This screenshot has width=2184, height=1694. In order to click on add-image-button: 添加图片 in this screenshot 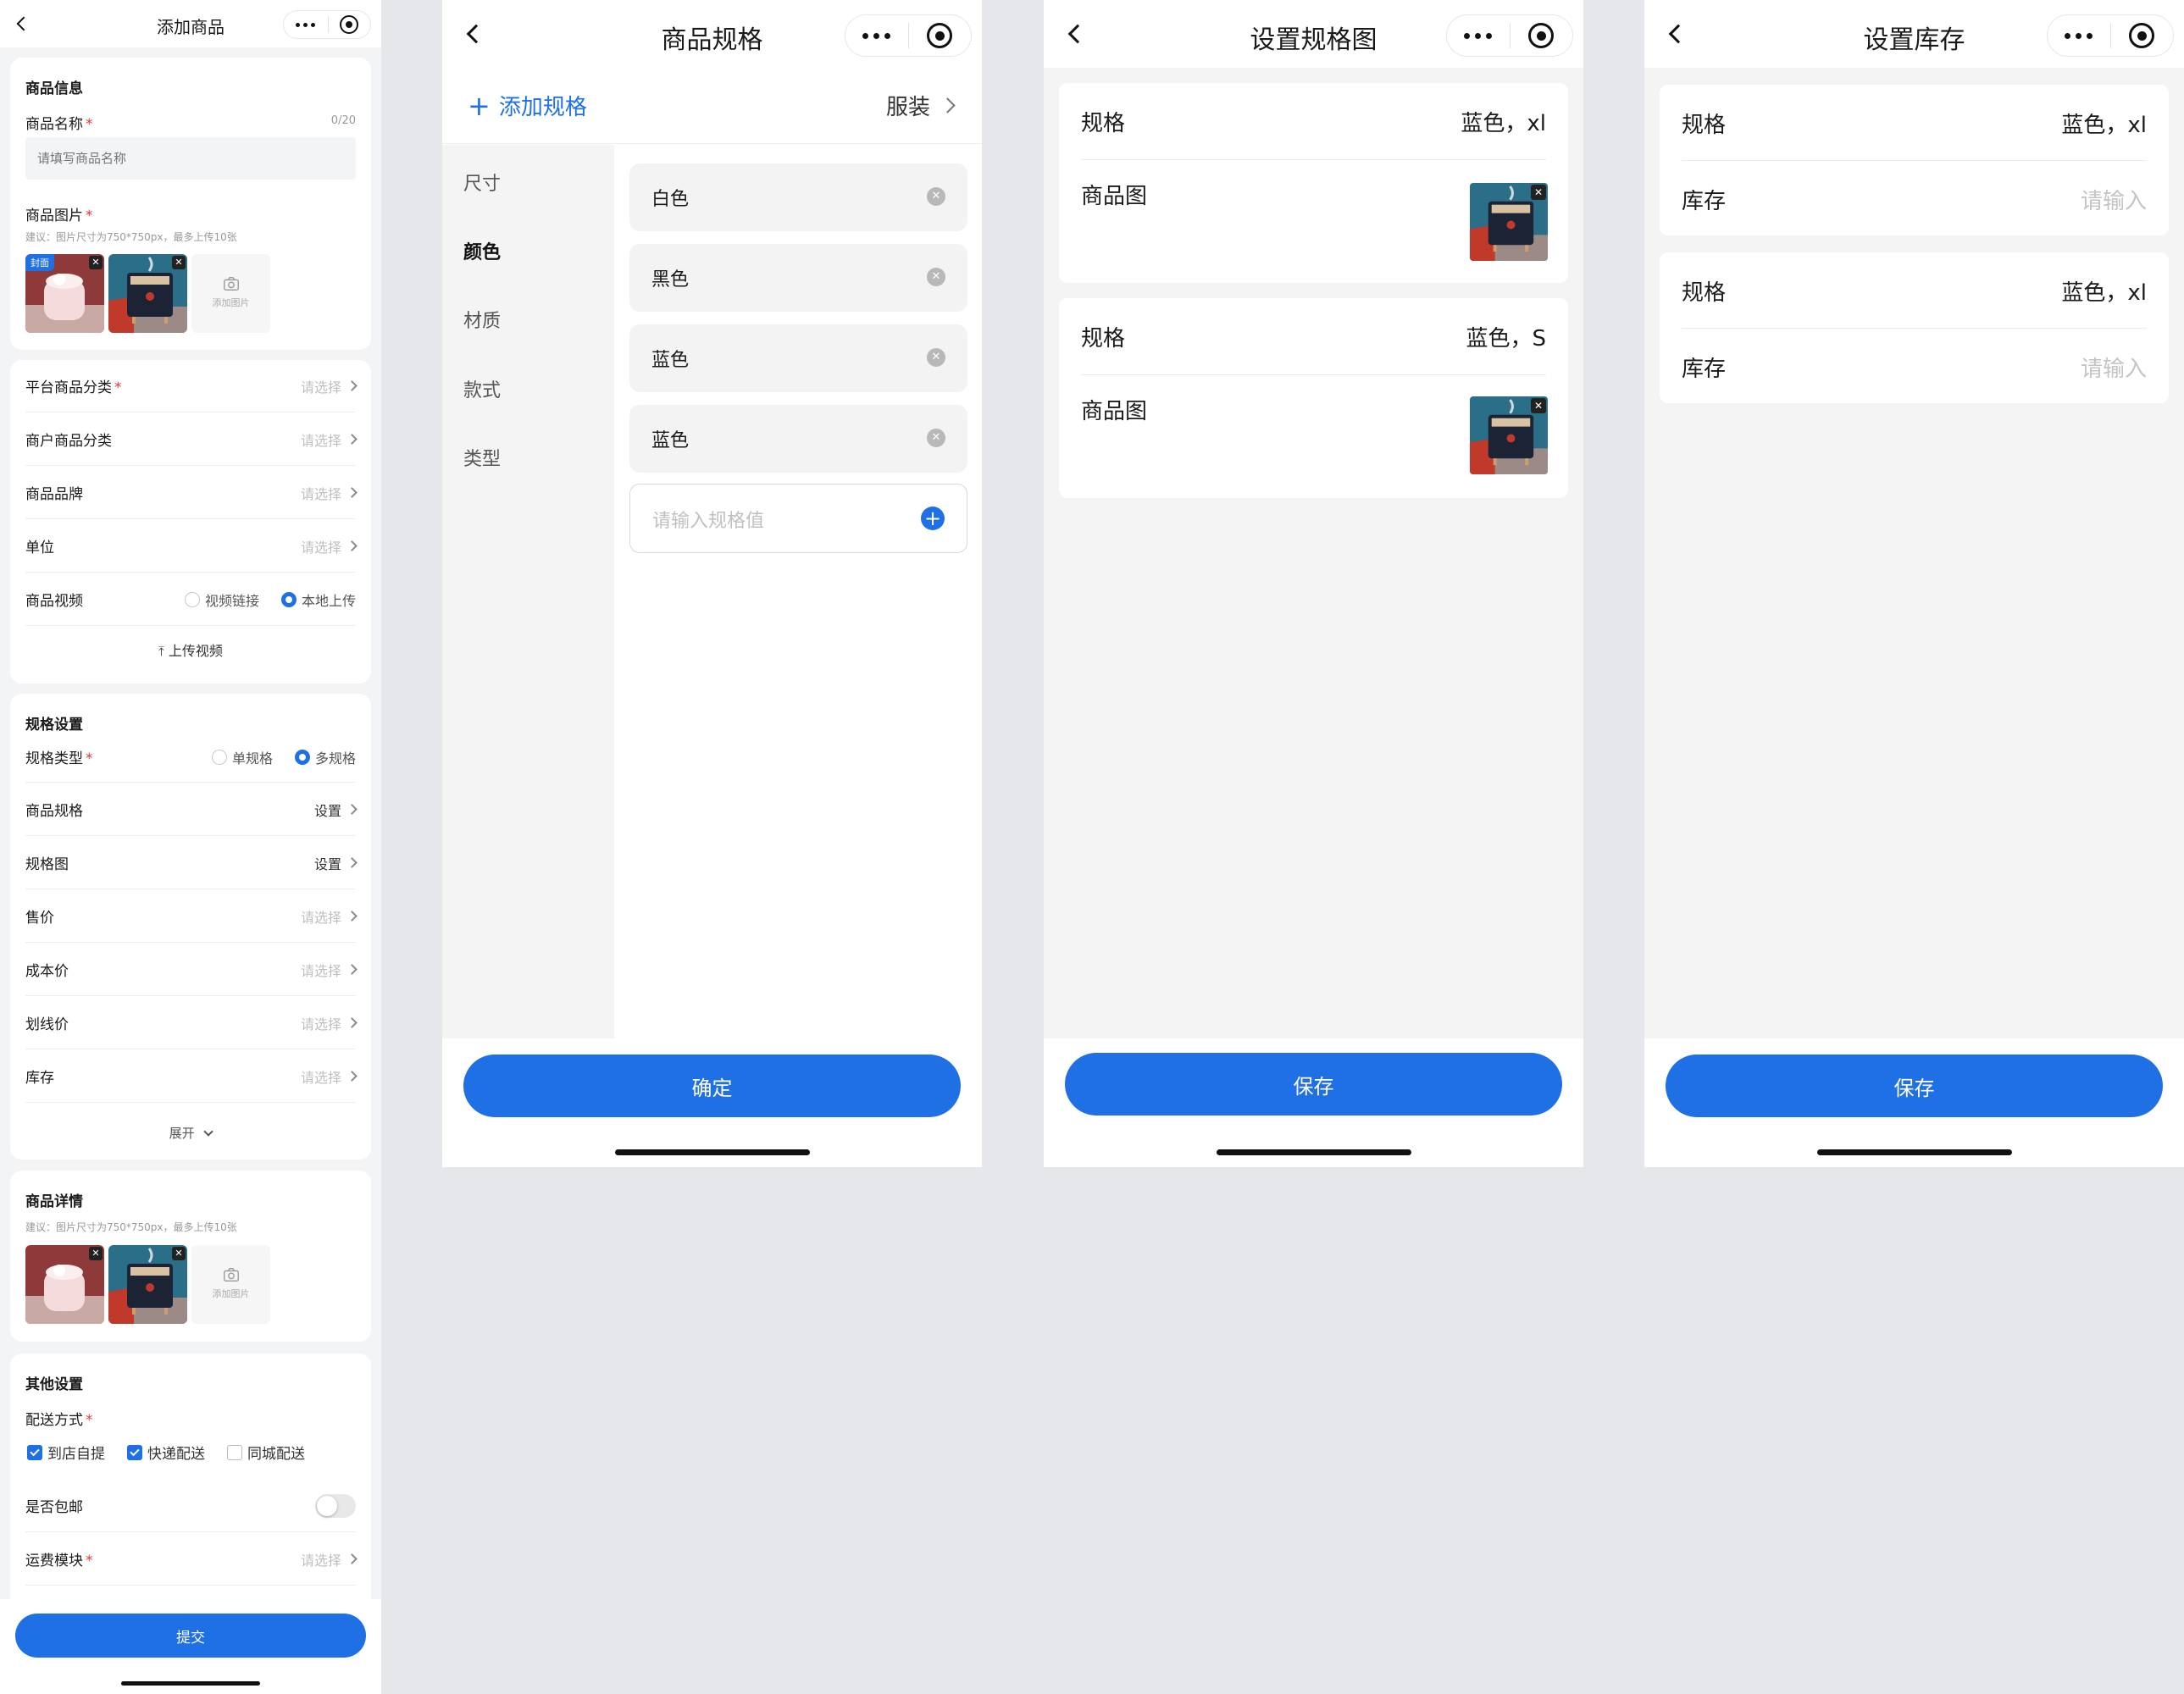, I will do `click(230, 293)`.